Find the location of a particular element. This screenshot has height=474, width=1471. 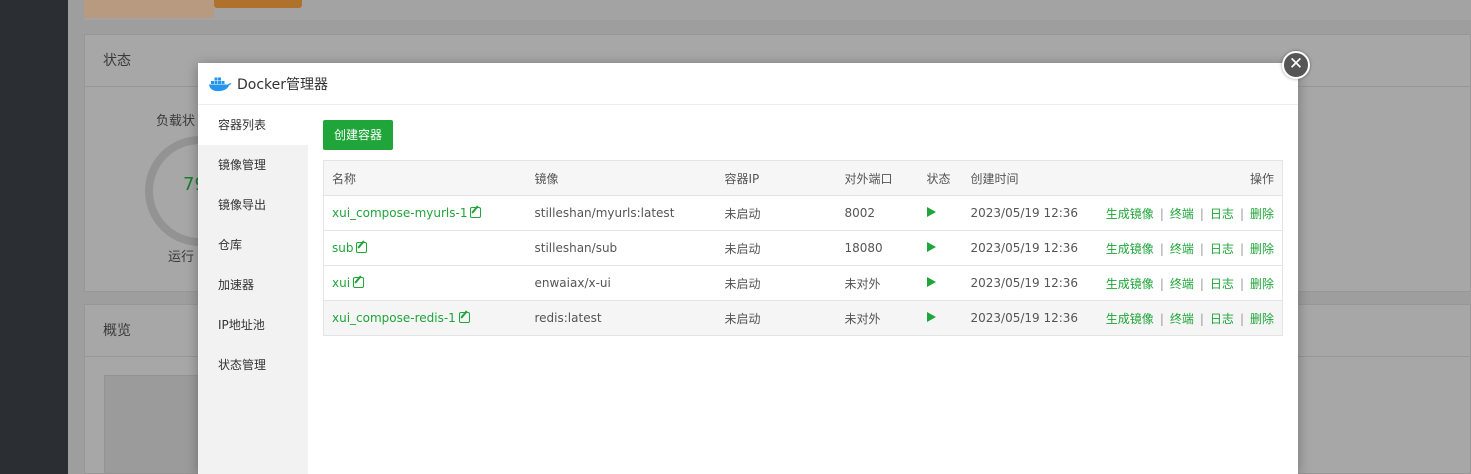

close-icon: ✕ is located at coordinates (1296, 65).